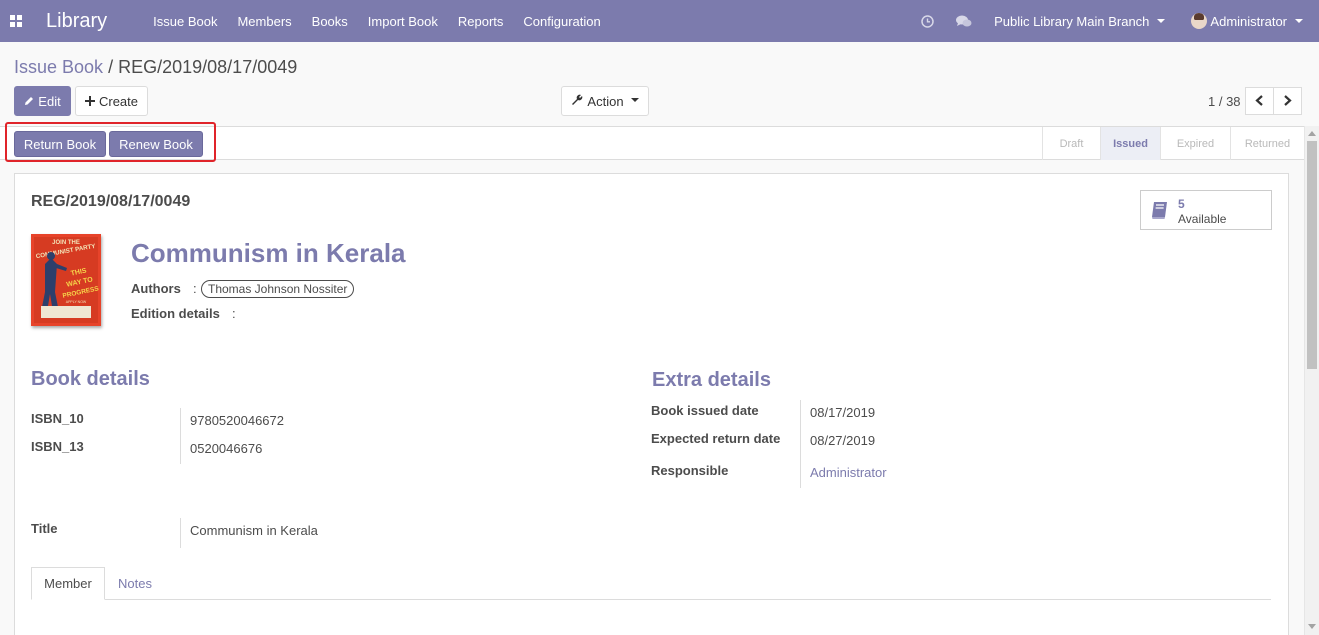  I want to click on create-button-label: Create, so click(118, 101).